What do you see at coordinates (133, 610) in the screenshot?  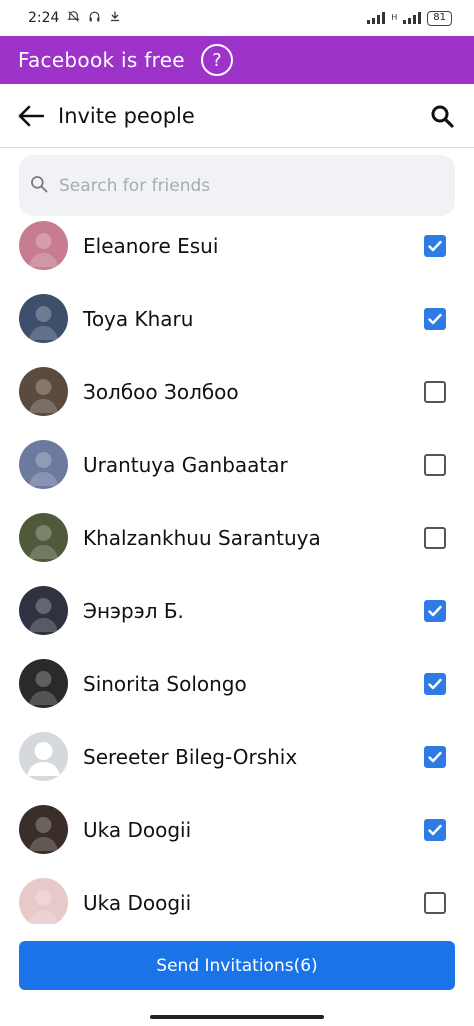 I see `friend-name: Энэрэл Б.` at bounding box center [133, 610].